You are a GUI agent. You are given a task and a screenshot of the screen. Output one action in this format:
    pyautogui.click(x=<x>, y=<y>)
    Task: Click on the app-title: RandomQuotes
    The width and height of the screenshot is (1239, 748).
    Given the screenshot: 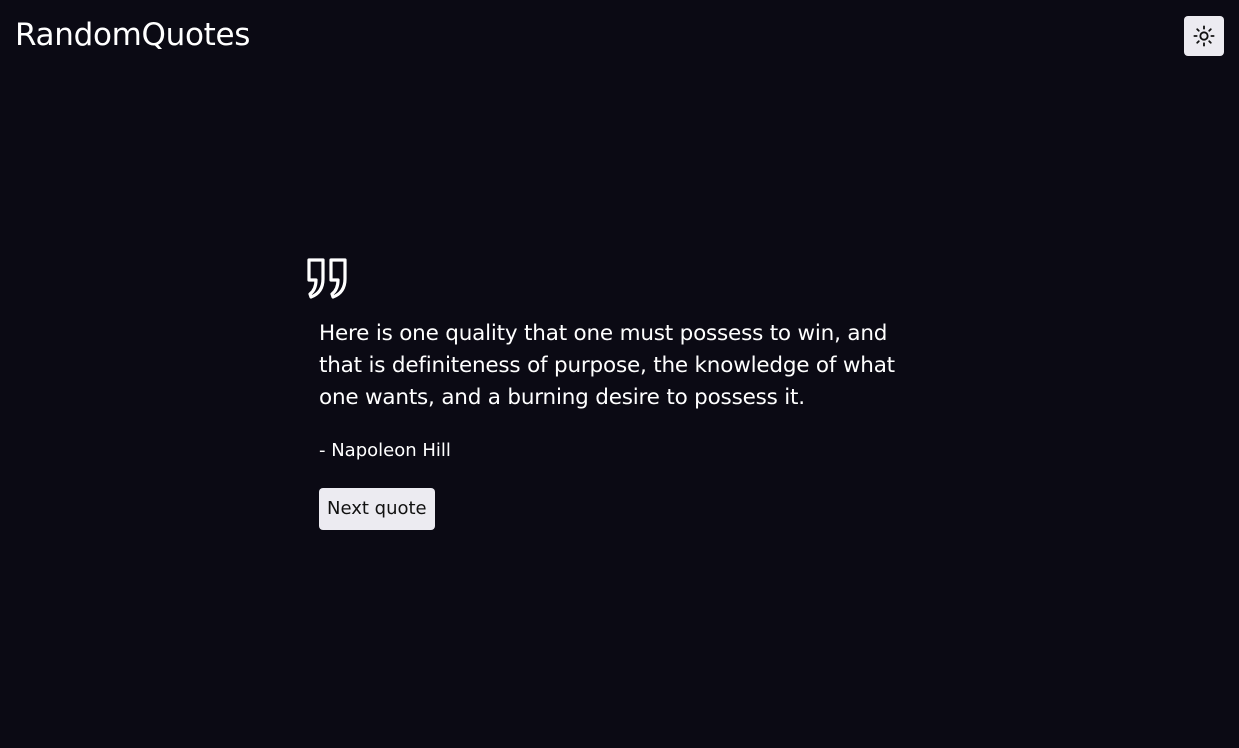 What is the action you would take?
    pyautogui.click(x=133, y=35)
    